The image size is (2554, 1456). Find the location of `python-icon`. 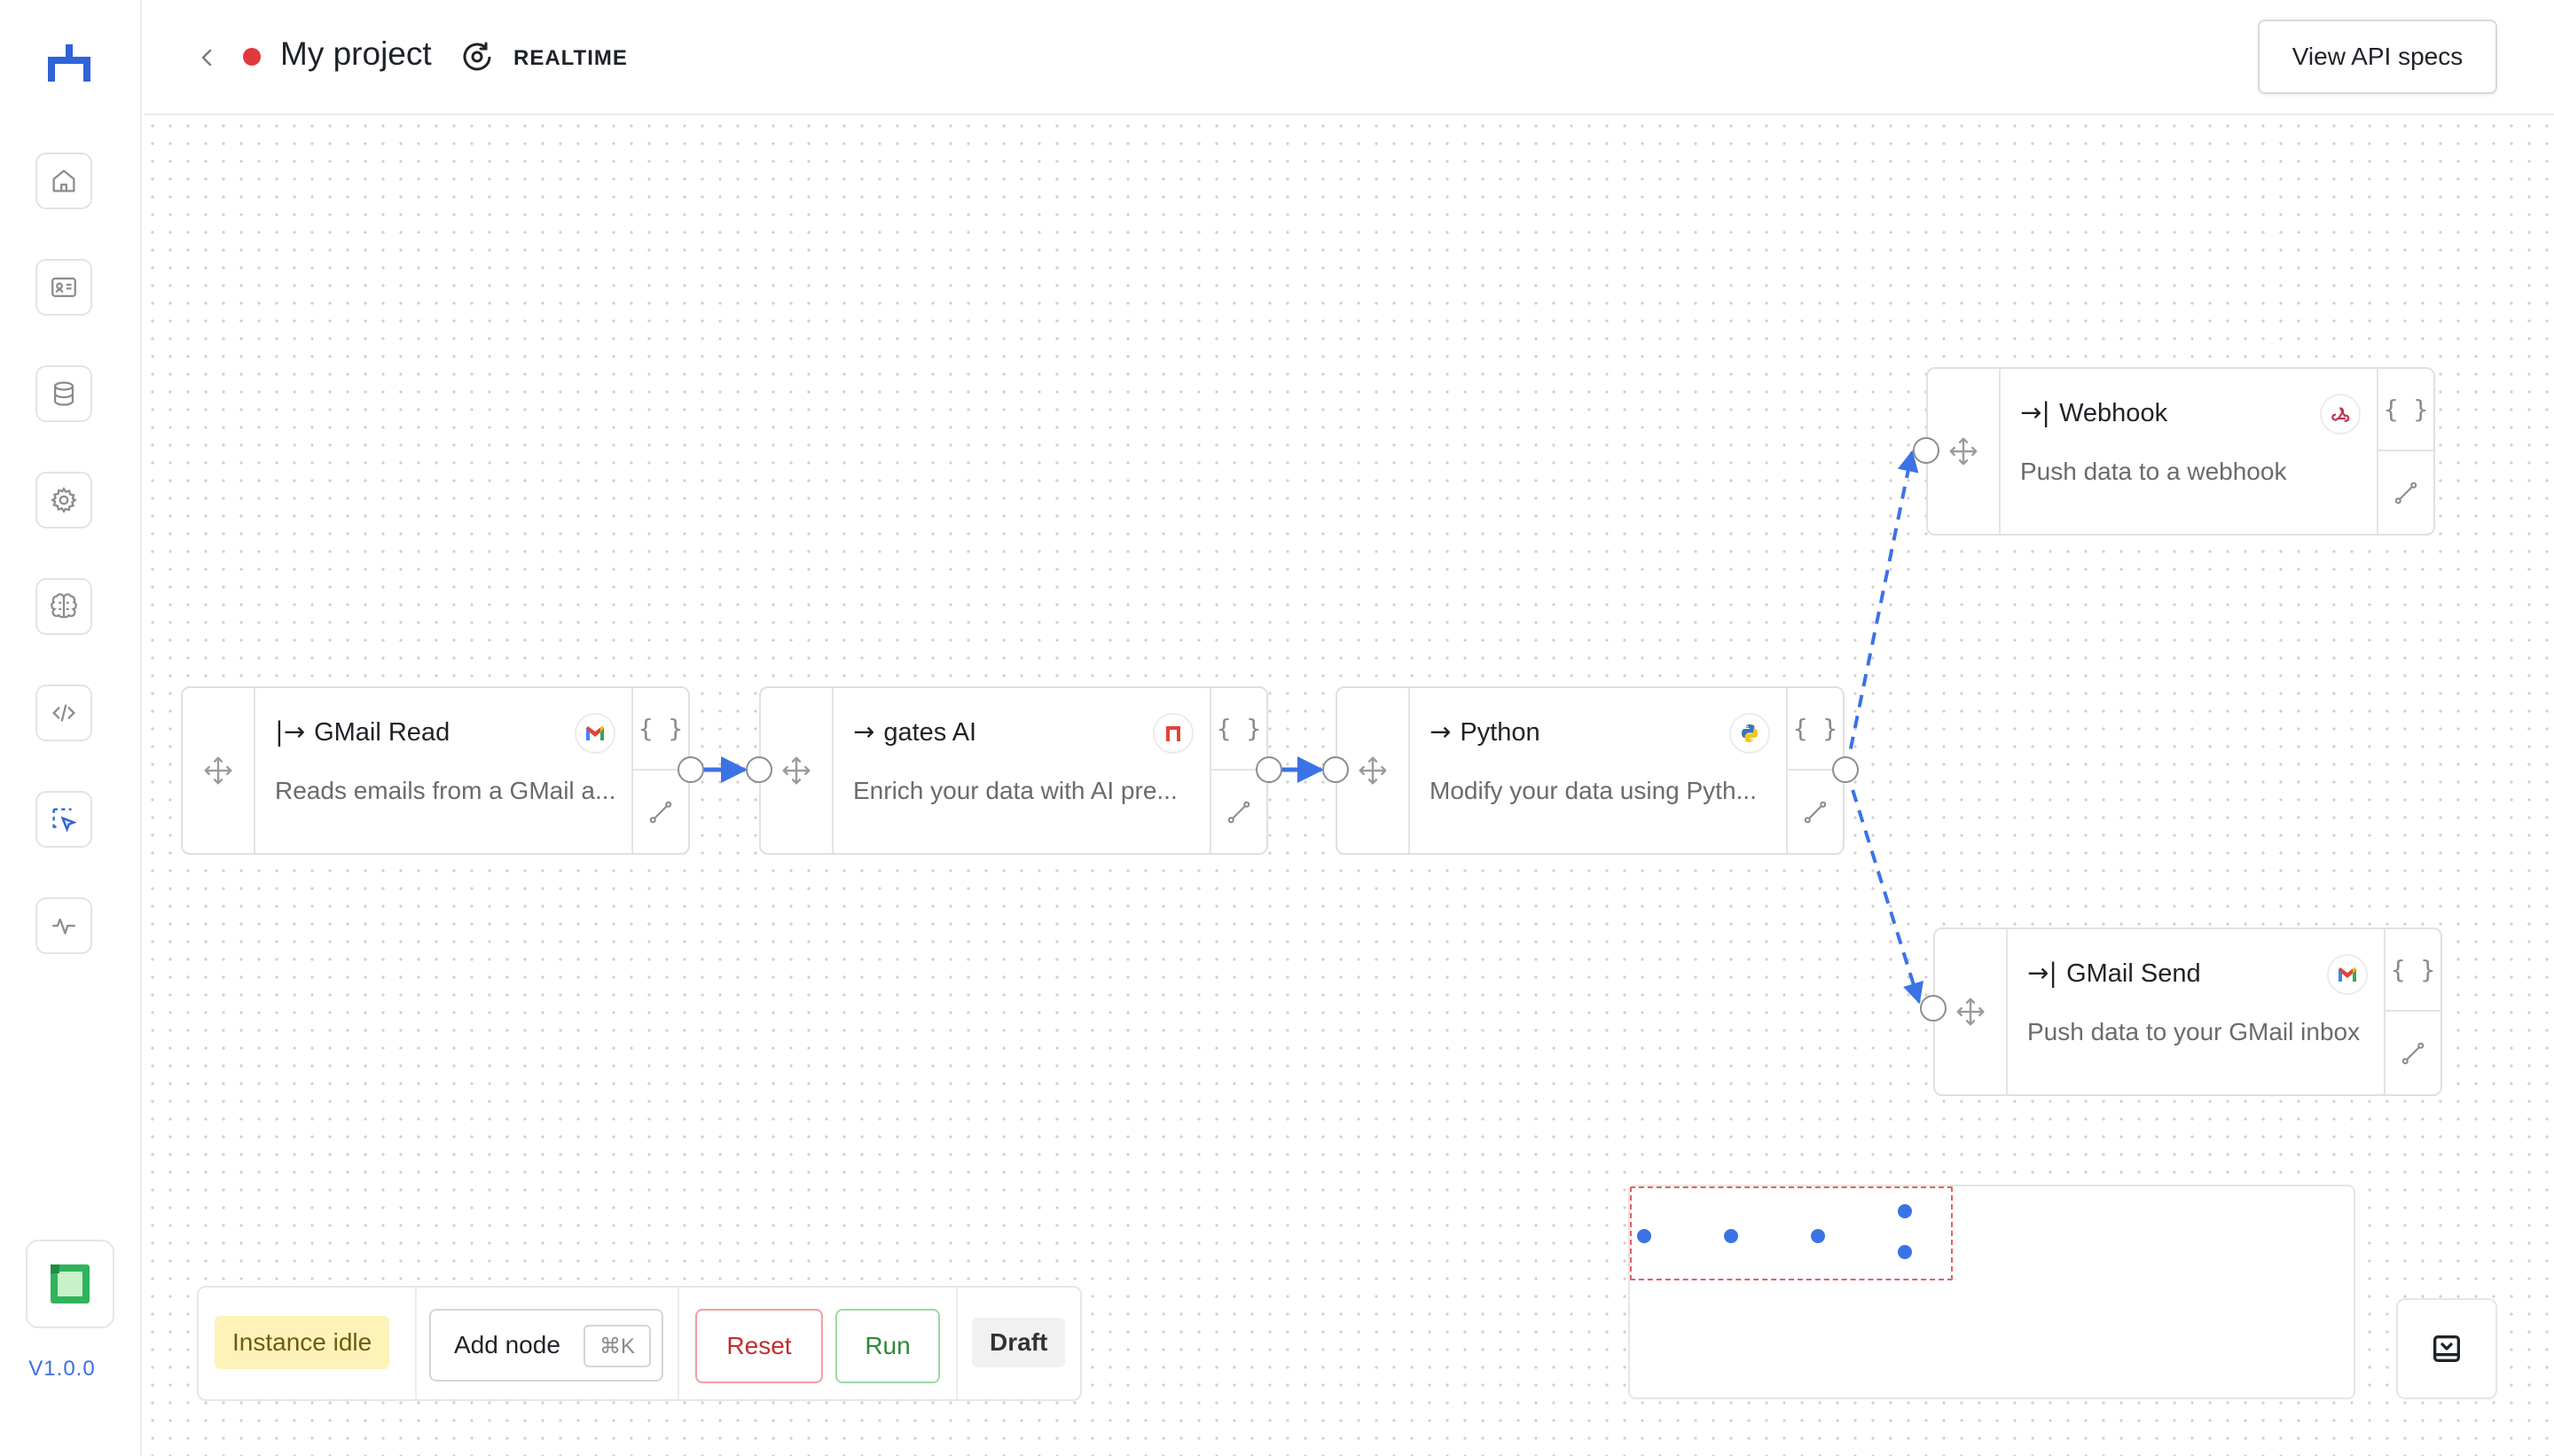

python-icon is located at coordinates (1750, 733).